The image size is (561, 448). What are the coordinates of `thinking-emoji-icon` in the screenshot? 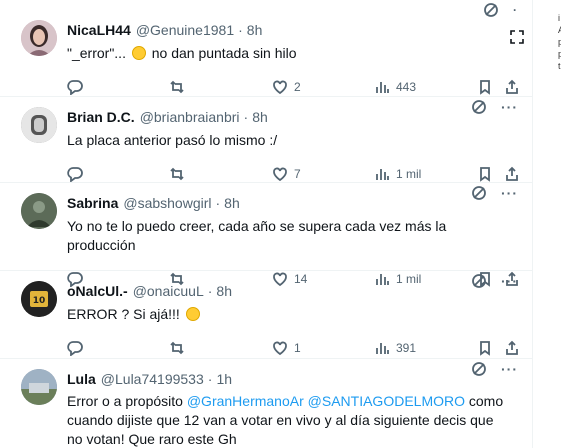 It's located at (192, 314).